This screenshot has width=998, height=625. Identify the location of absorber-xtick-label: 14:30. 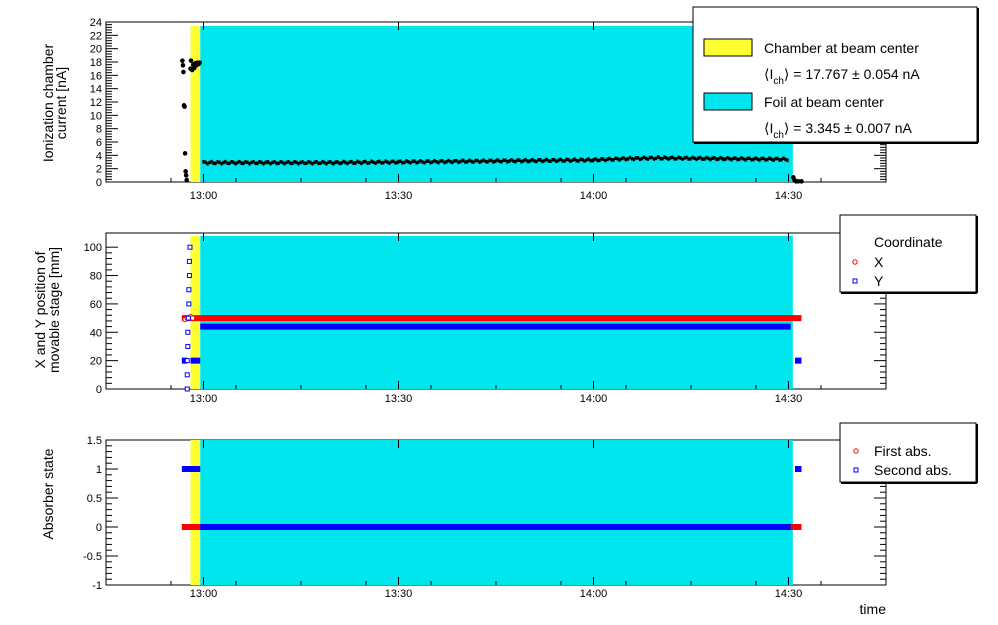
(789, 594).